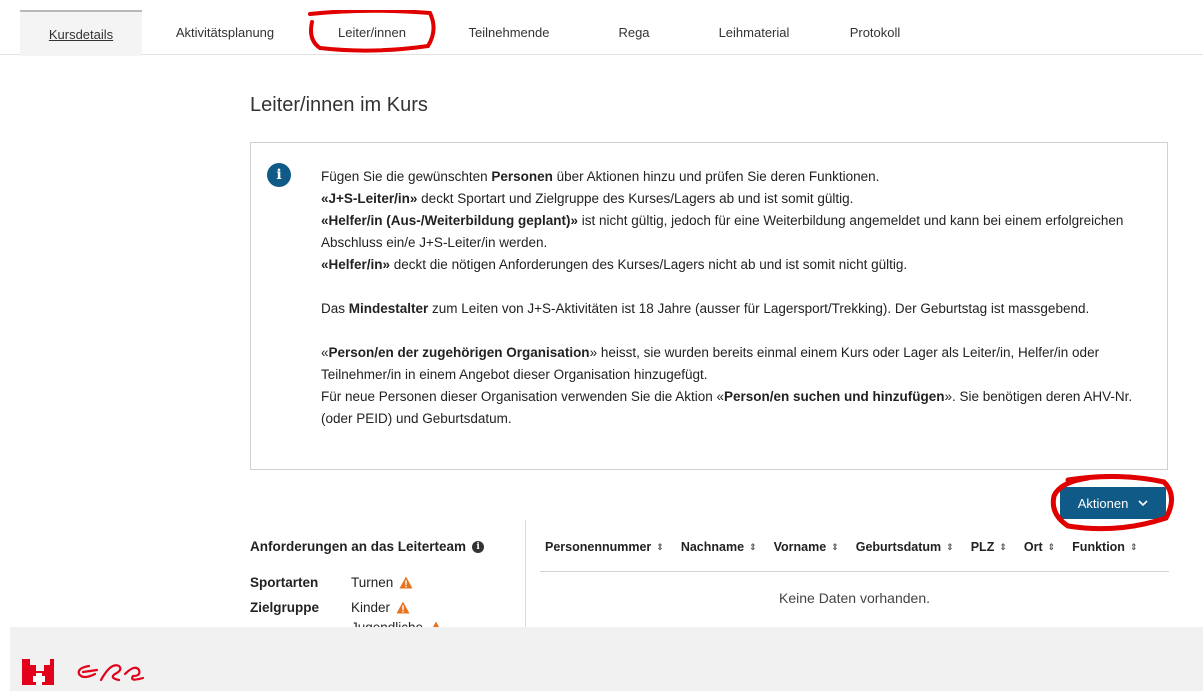  Describe the element at coordinates (285, 607) in the screenshot. I see `requirement-label: Zielgruppe` at that location.